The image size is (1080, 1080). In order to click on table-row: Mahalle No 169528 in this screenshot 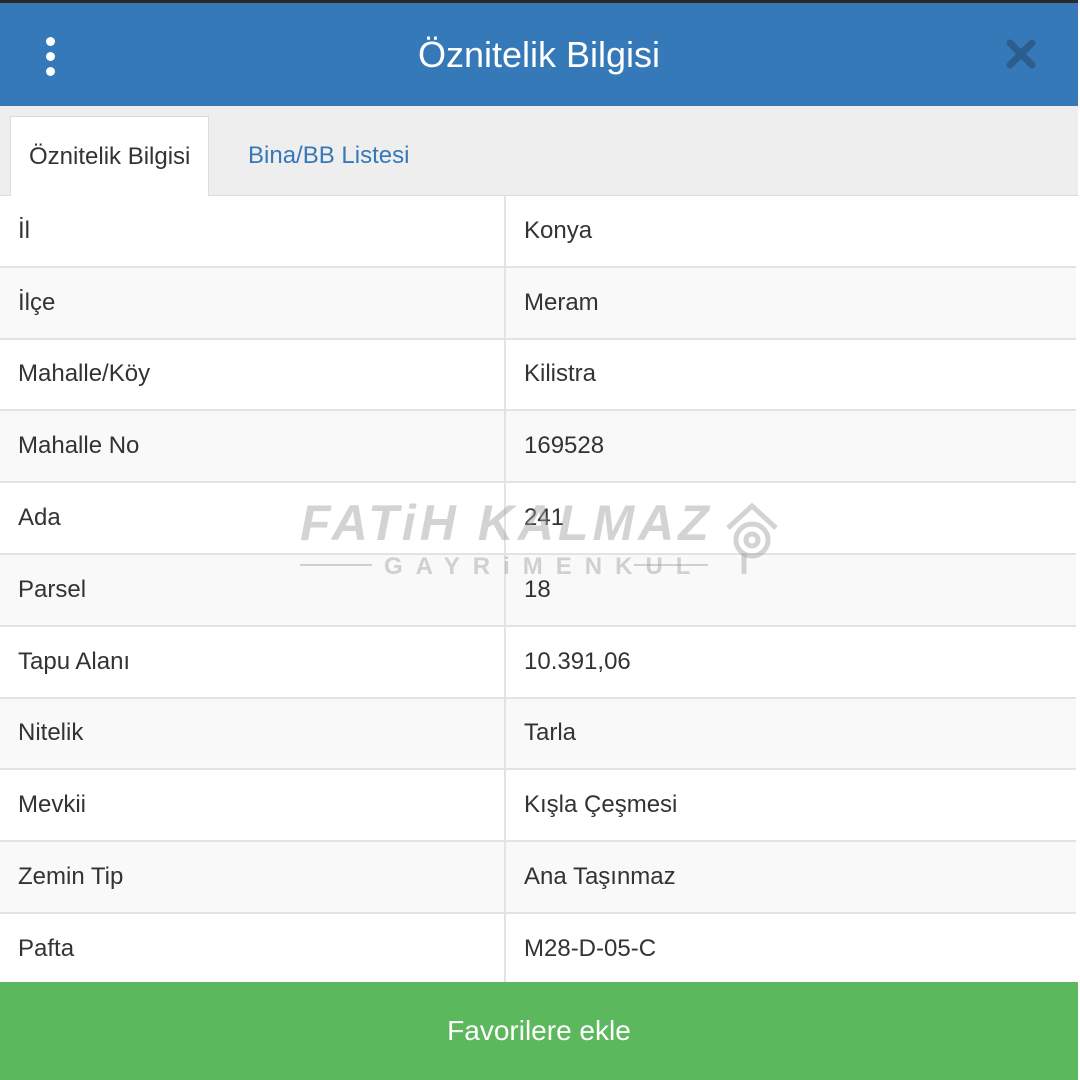, I will do `click(538, 447)`.